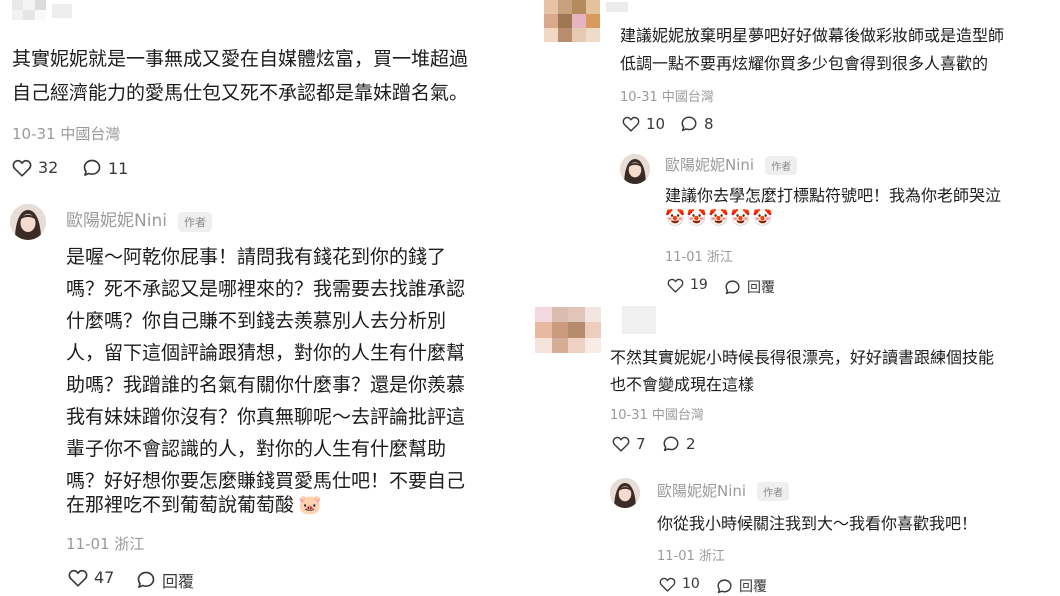  I want to click on reply-text-line: 人，留下這個評論跟猜想，對你的人生有什麼幫, so click(266, 353).